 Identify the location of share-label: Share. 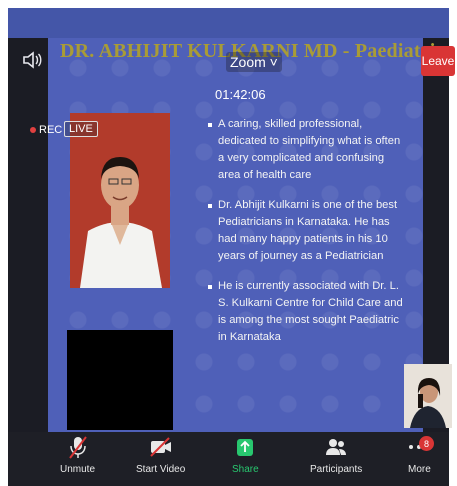
(245, 469).